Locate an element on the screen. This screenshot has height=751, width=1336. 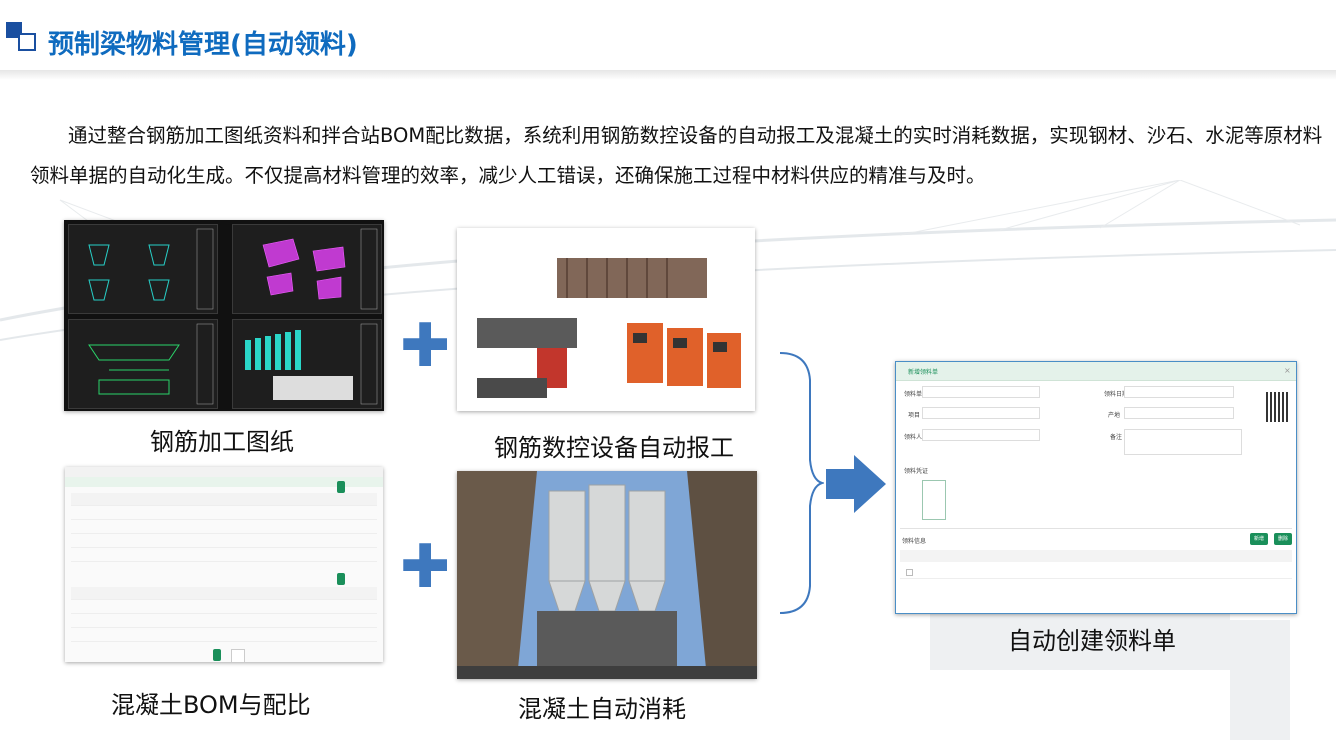
right-arrow-icon is located at coordinates (856, 484).